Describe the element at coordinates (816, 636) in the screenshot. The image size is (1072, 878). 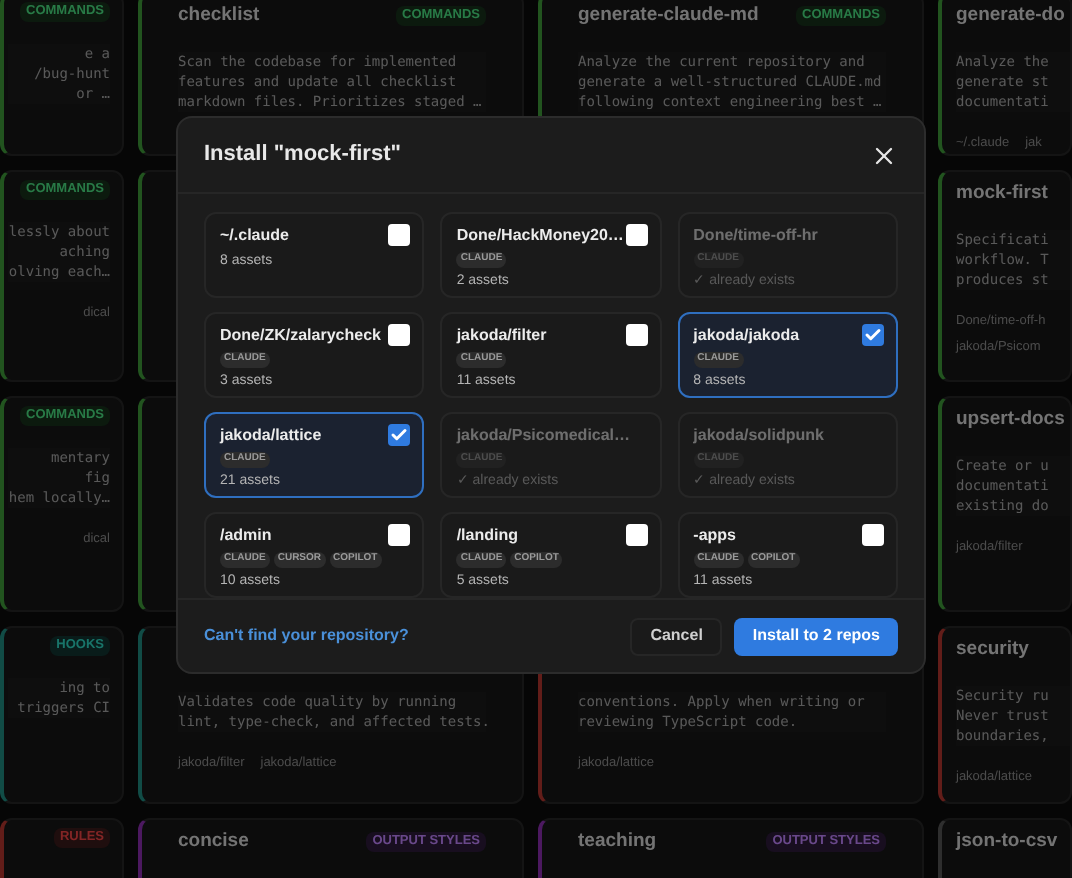
I see `install-button: Install to 2 repos` at that location.